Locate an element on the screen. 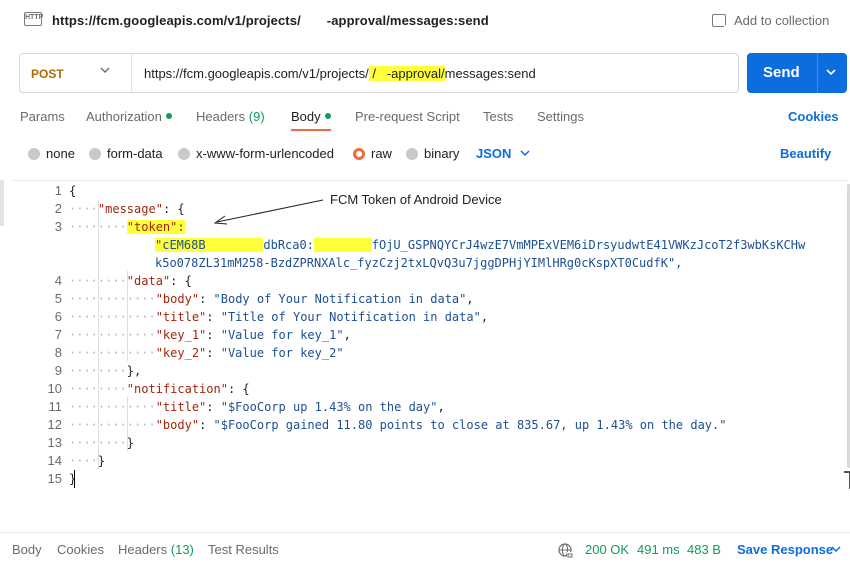 The height and width of the screenshot is (569, 850). add-to-collection-button: Add to collection is located at coordinates (770, 22).